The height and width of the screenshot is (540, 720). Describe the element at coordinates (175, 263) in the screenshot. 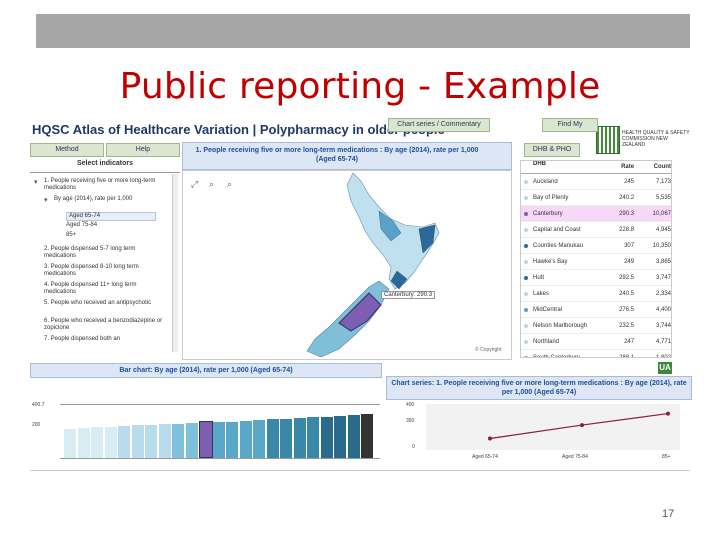

I see `indicator-scrollbar` at that location.